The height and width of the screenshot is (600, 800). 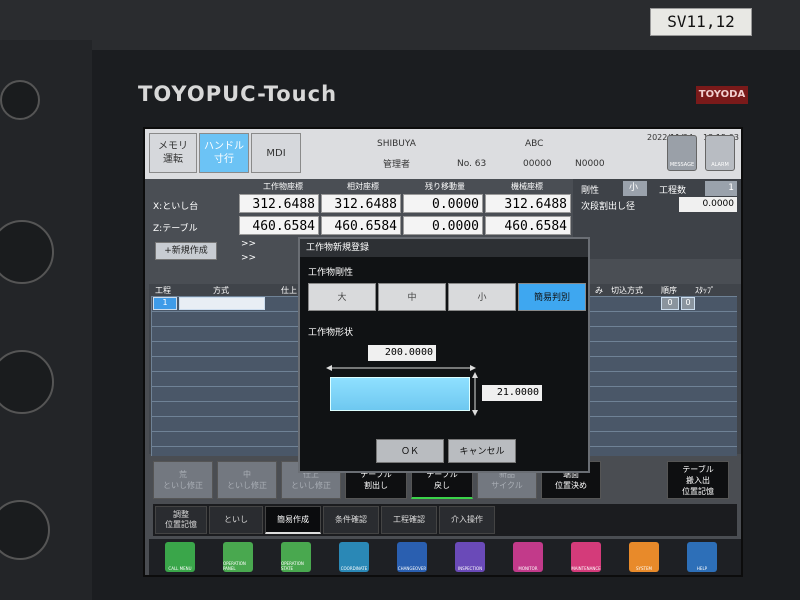 What do you see at coordinates (46, 320) in the screenshot?
I see `side-control-panel` at bounding box center [46, 320].